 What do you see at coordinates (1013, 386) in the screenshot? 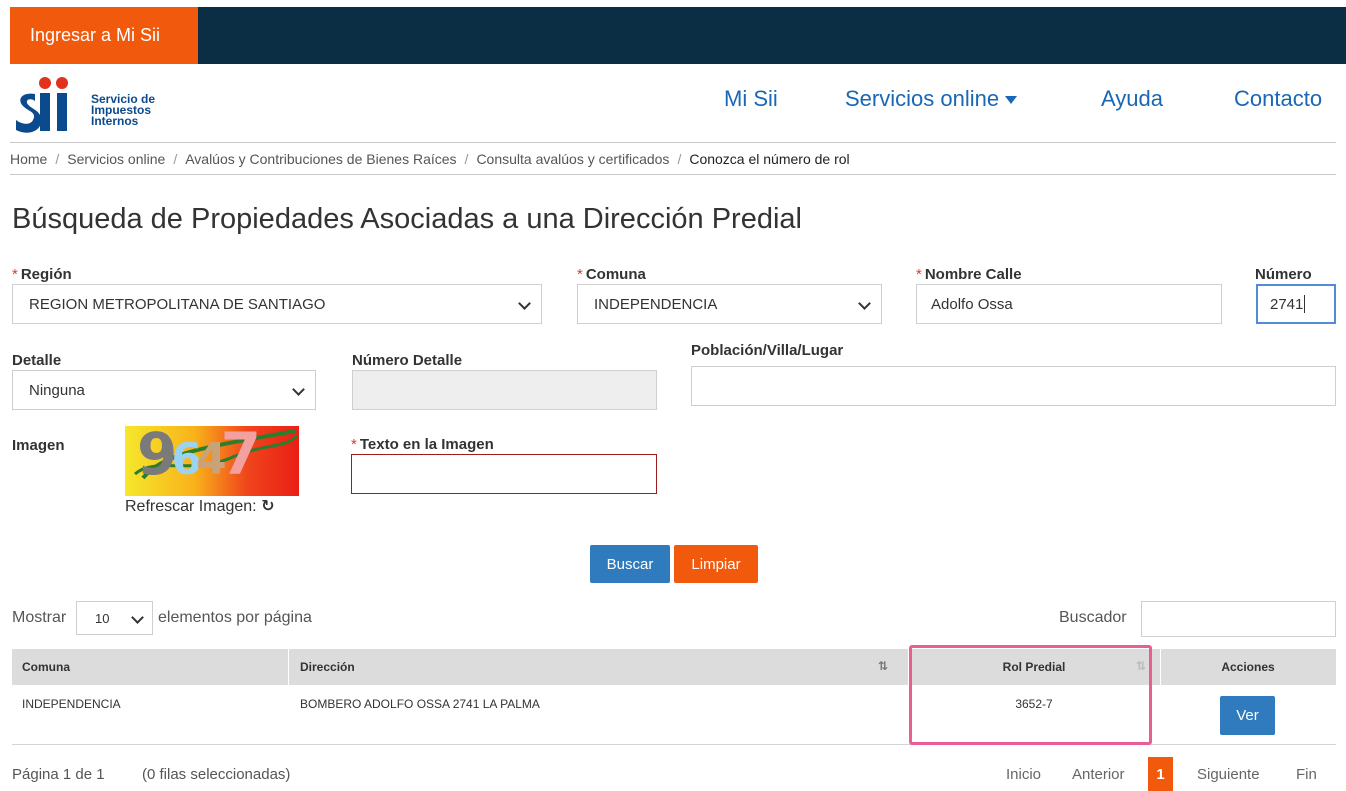
I see `poblacion-input` at bounding box center [1013, 386].